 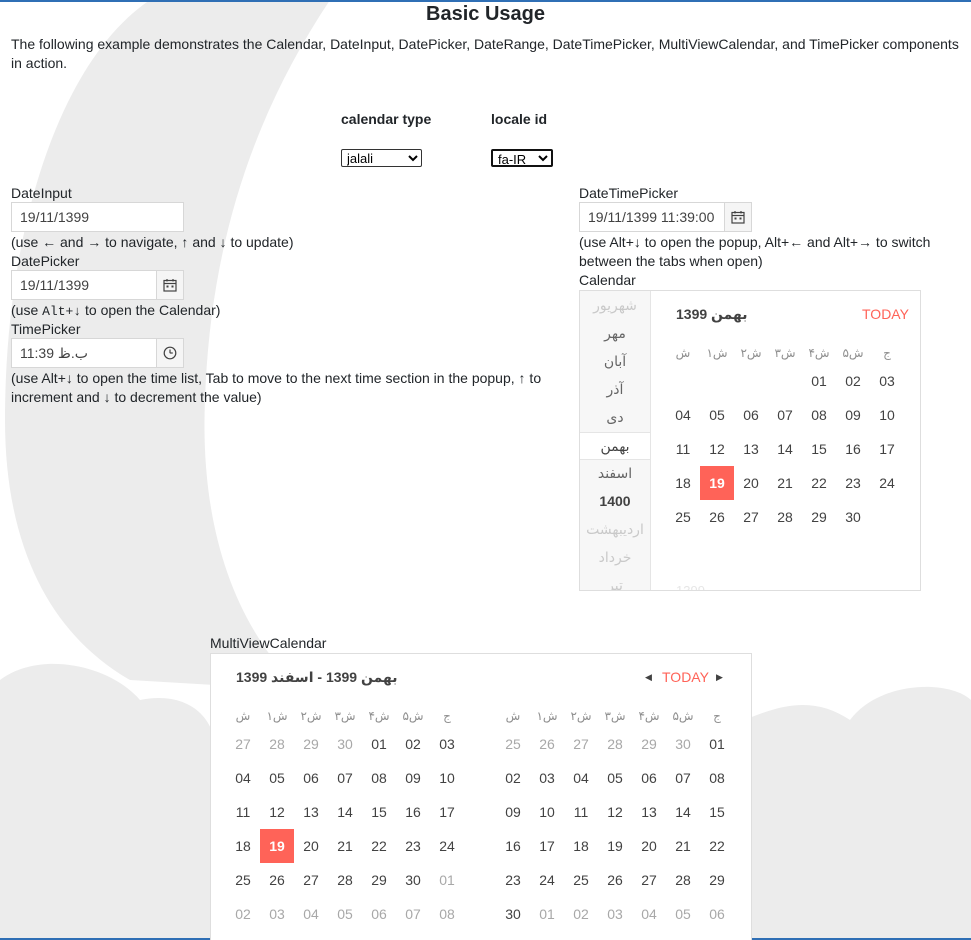 I want to click on prev-arrow-icon: ◀, so click(x=648, y=677).